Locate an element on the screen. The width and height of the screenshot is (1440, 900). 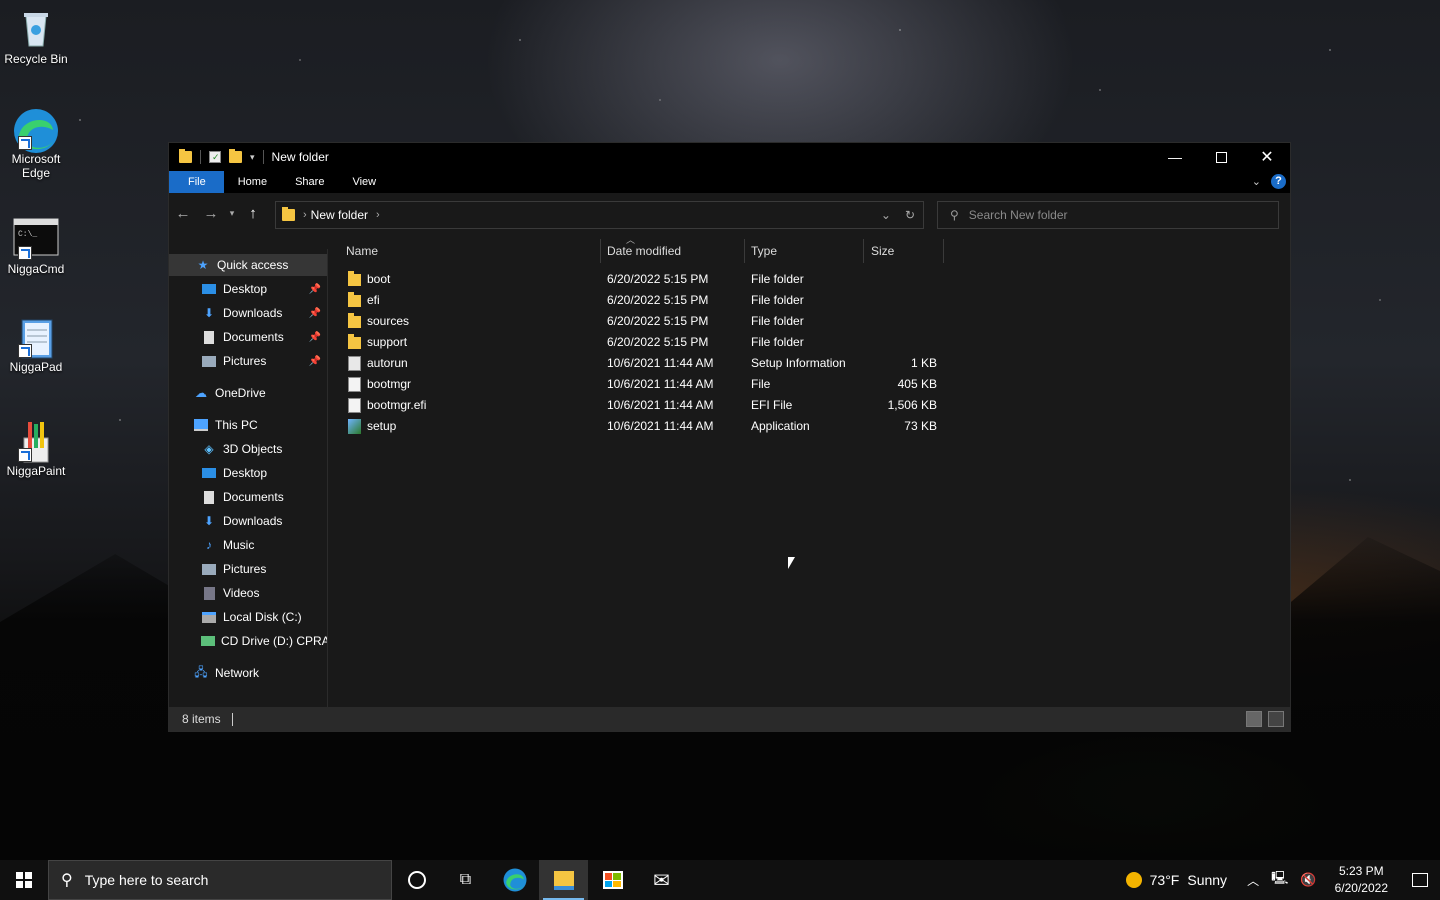
desktop-icon-niggacmd: C:\_ NiggaCmd is located at coordinates (36, 247).